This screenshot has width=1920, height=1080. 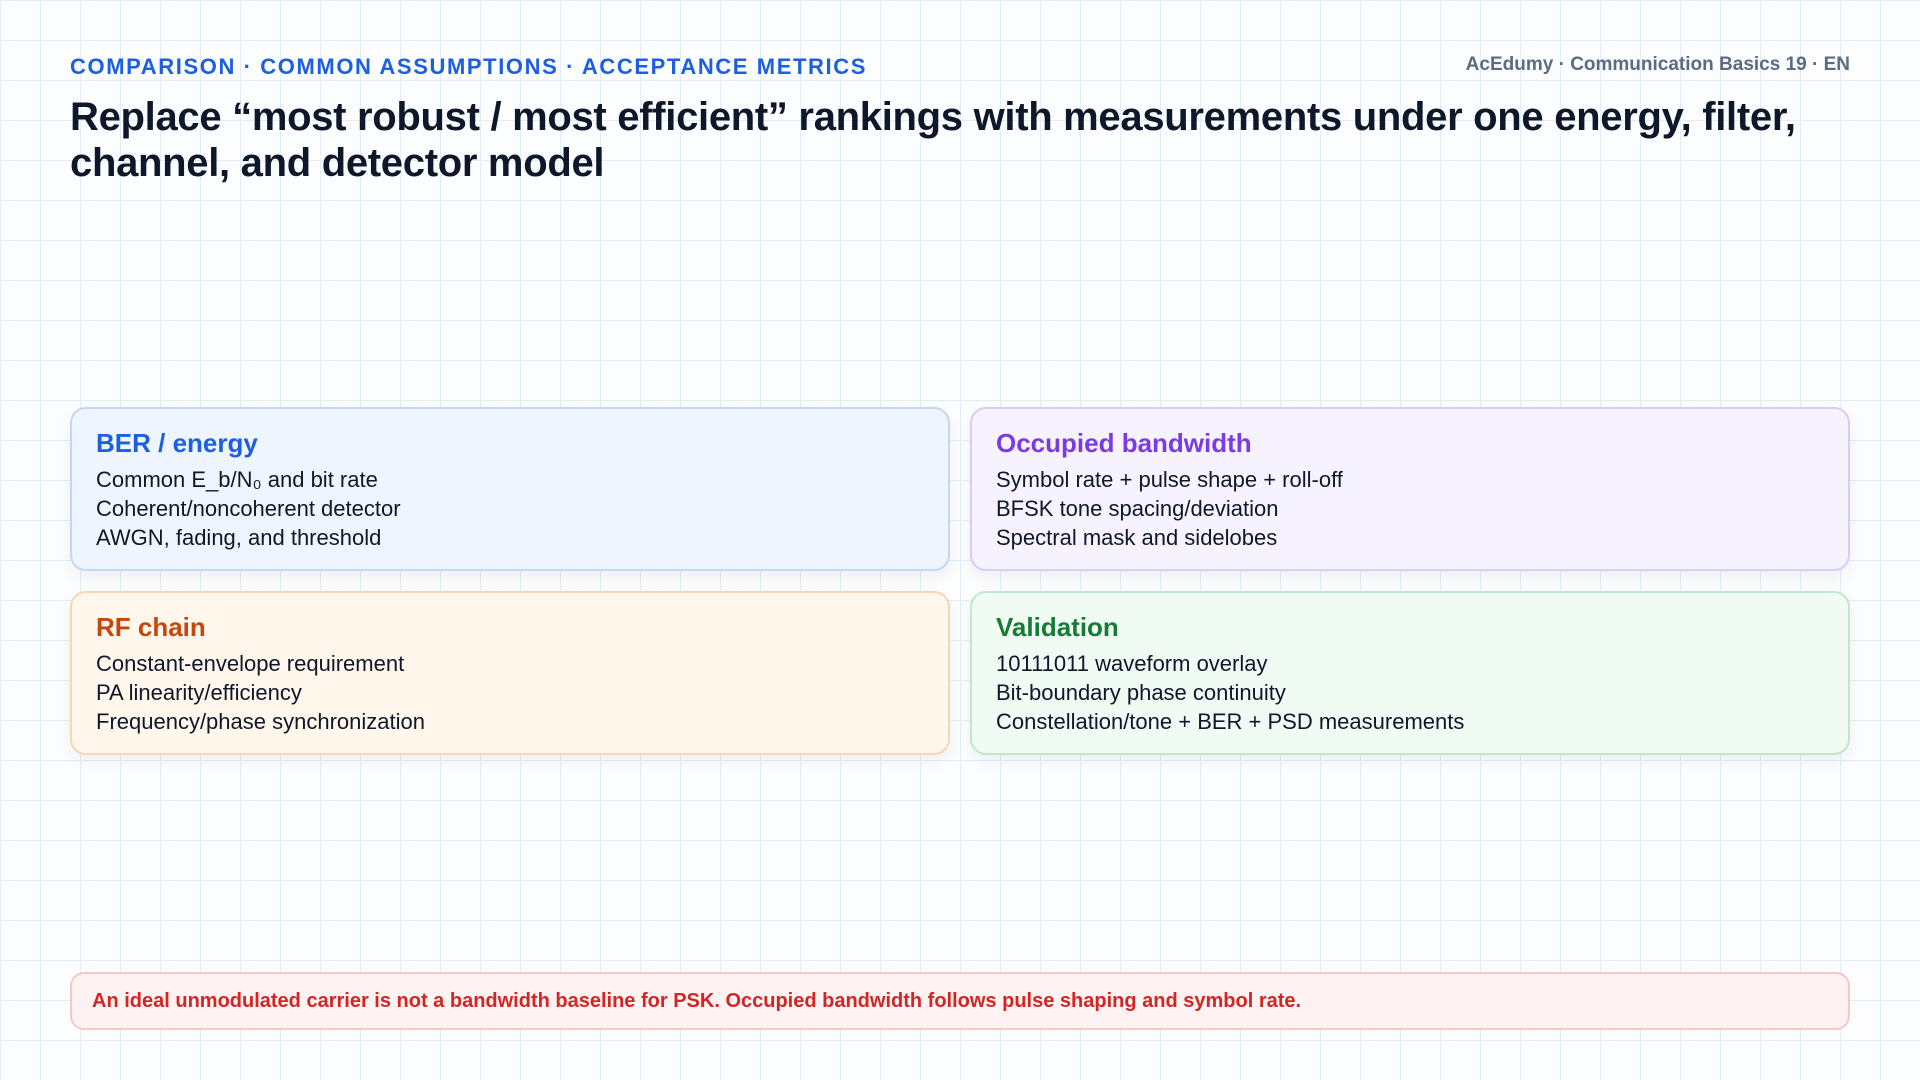 What do you see at coordinates (1141, 692) in the screenshot?
I see `card-line: Bit-boundary phase continuity` at bounding box center [1141, 692].